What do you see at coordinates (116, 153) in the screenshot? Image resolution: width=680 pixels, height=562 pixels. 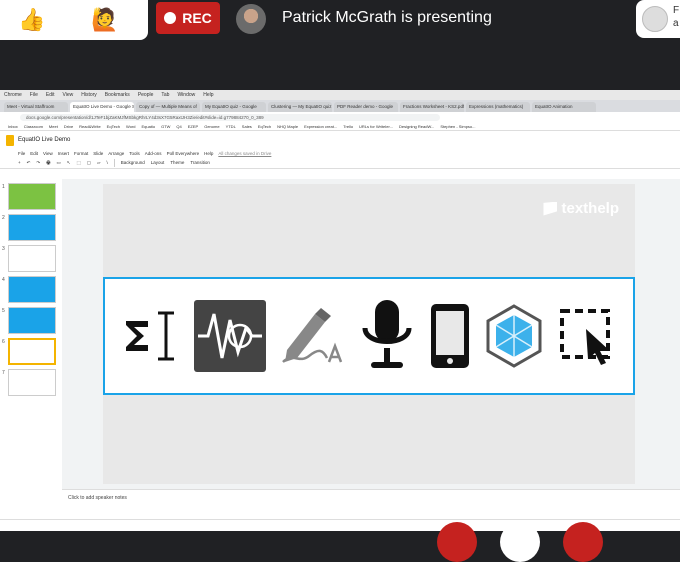 I see `slides-menu-item: Arrange` at bounding box center [116, 153].